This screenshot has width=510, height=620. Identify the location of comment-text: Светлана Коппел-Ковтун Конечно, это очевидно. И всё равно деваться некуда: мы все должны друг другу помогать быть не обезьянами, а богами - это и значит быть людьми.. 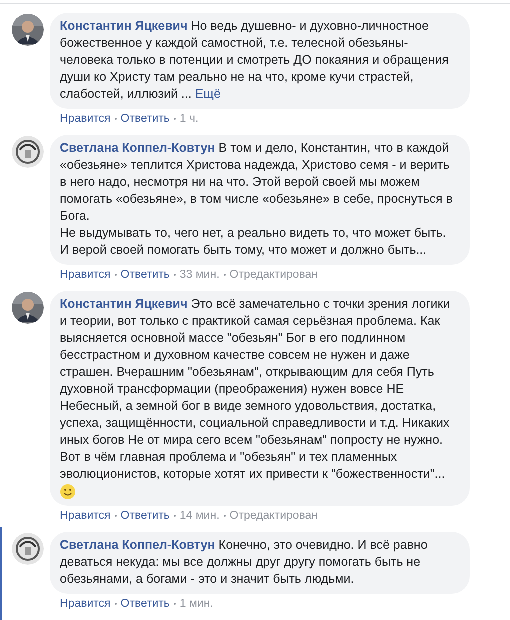
(244, 562).